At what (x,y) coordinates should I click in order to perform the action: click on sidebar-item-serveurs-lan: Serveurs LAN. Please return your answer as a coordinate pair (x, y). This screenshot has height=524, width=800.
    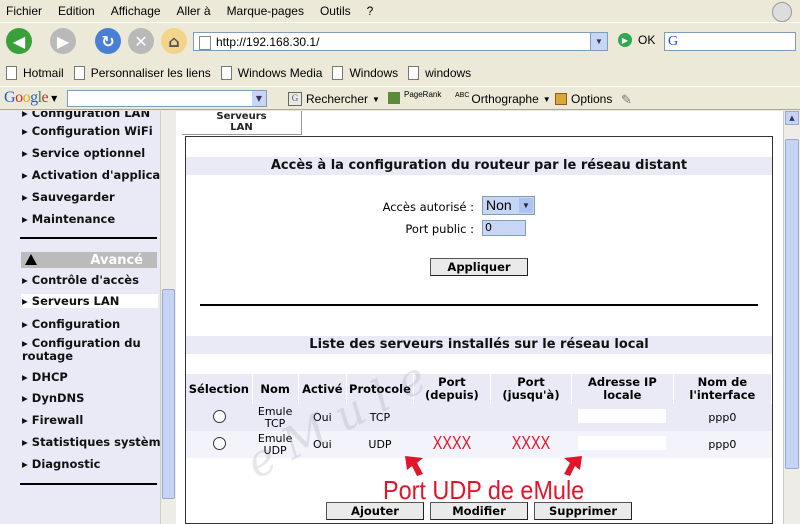
    Looking at the image, I should click on (89, 301).